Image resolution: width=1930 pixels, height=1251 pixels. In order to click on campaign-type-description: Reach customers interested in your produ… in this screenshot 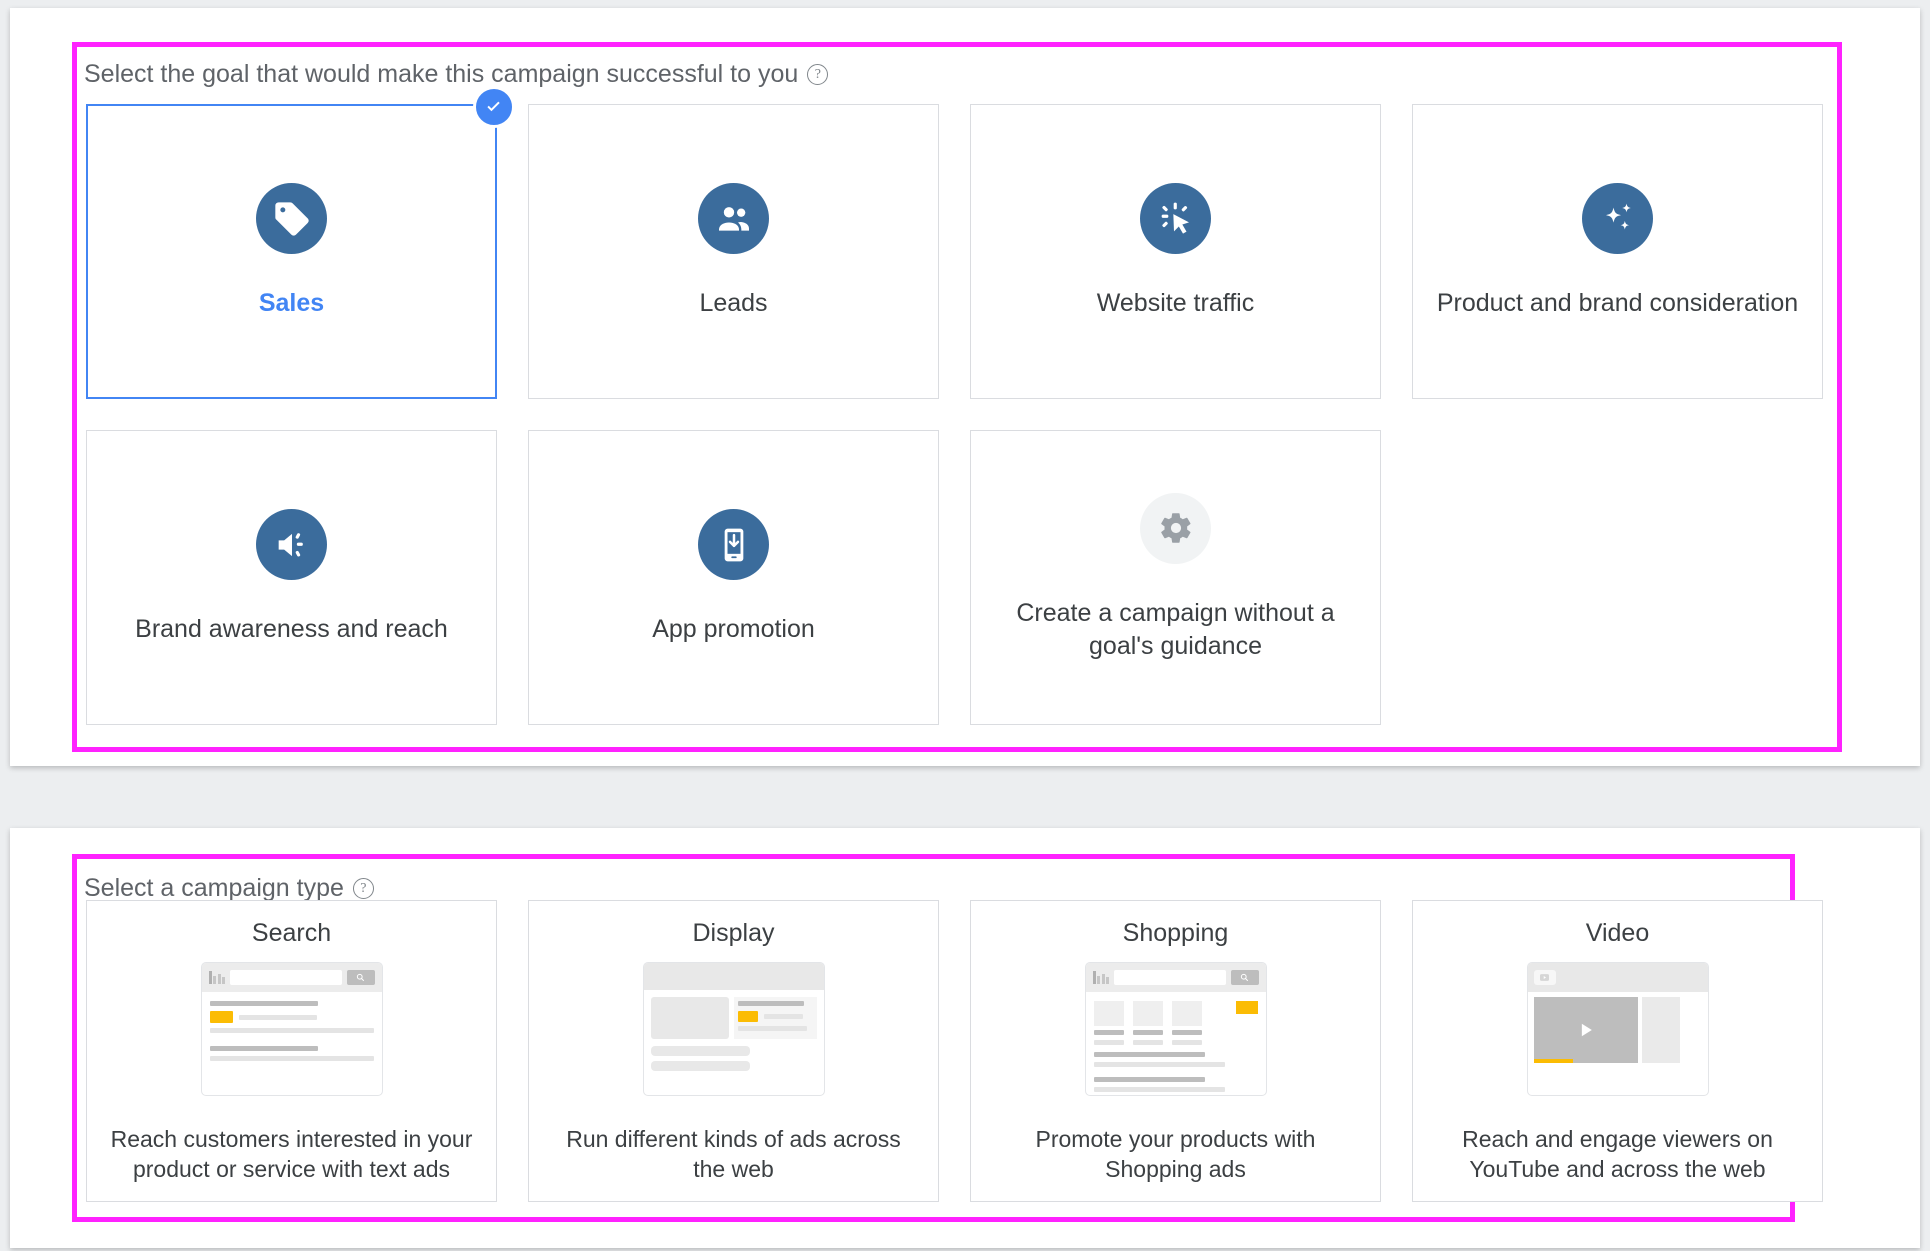, I will do `click(291, 1154)`.